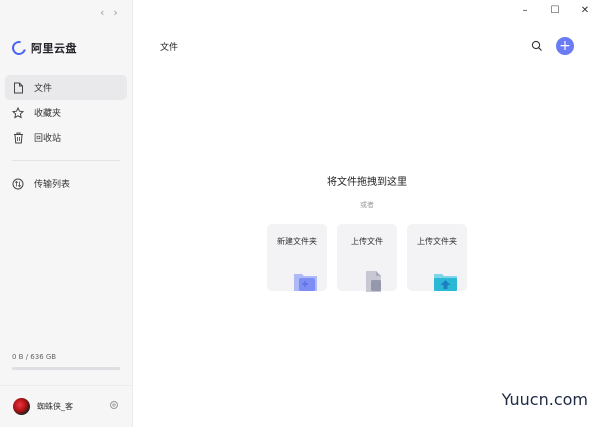 The image size is (600, 427). I want to click on sidebar-item-favorites: 收藏夹, so click(66, 112).